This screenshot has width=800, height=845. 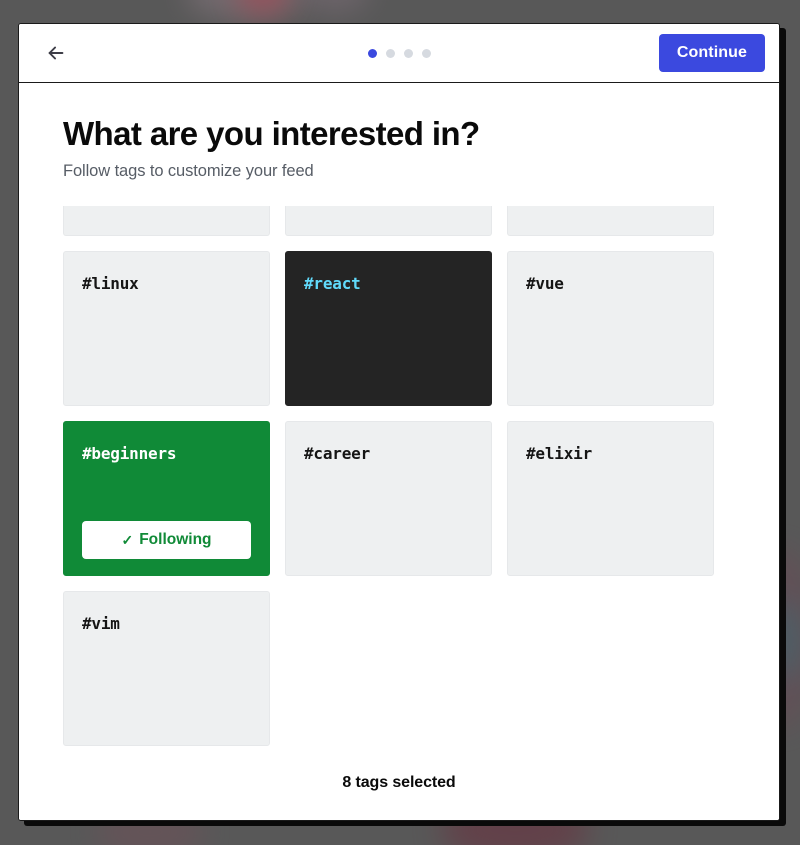 I want to click on tag-card: #linux, so click(x=166, y=328).